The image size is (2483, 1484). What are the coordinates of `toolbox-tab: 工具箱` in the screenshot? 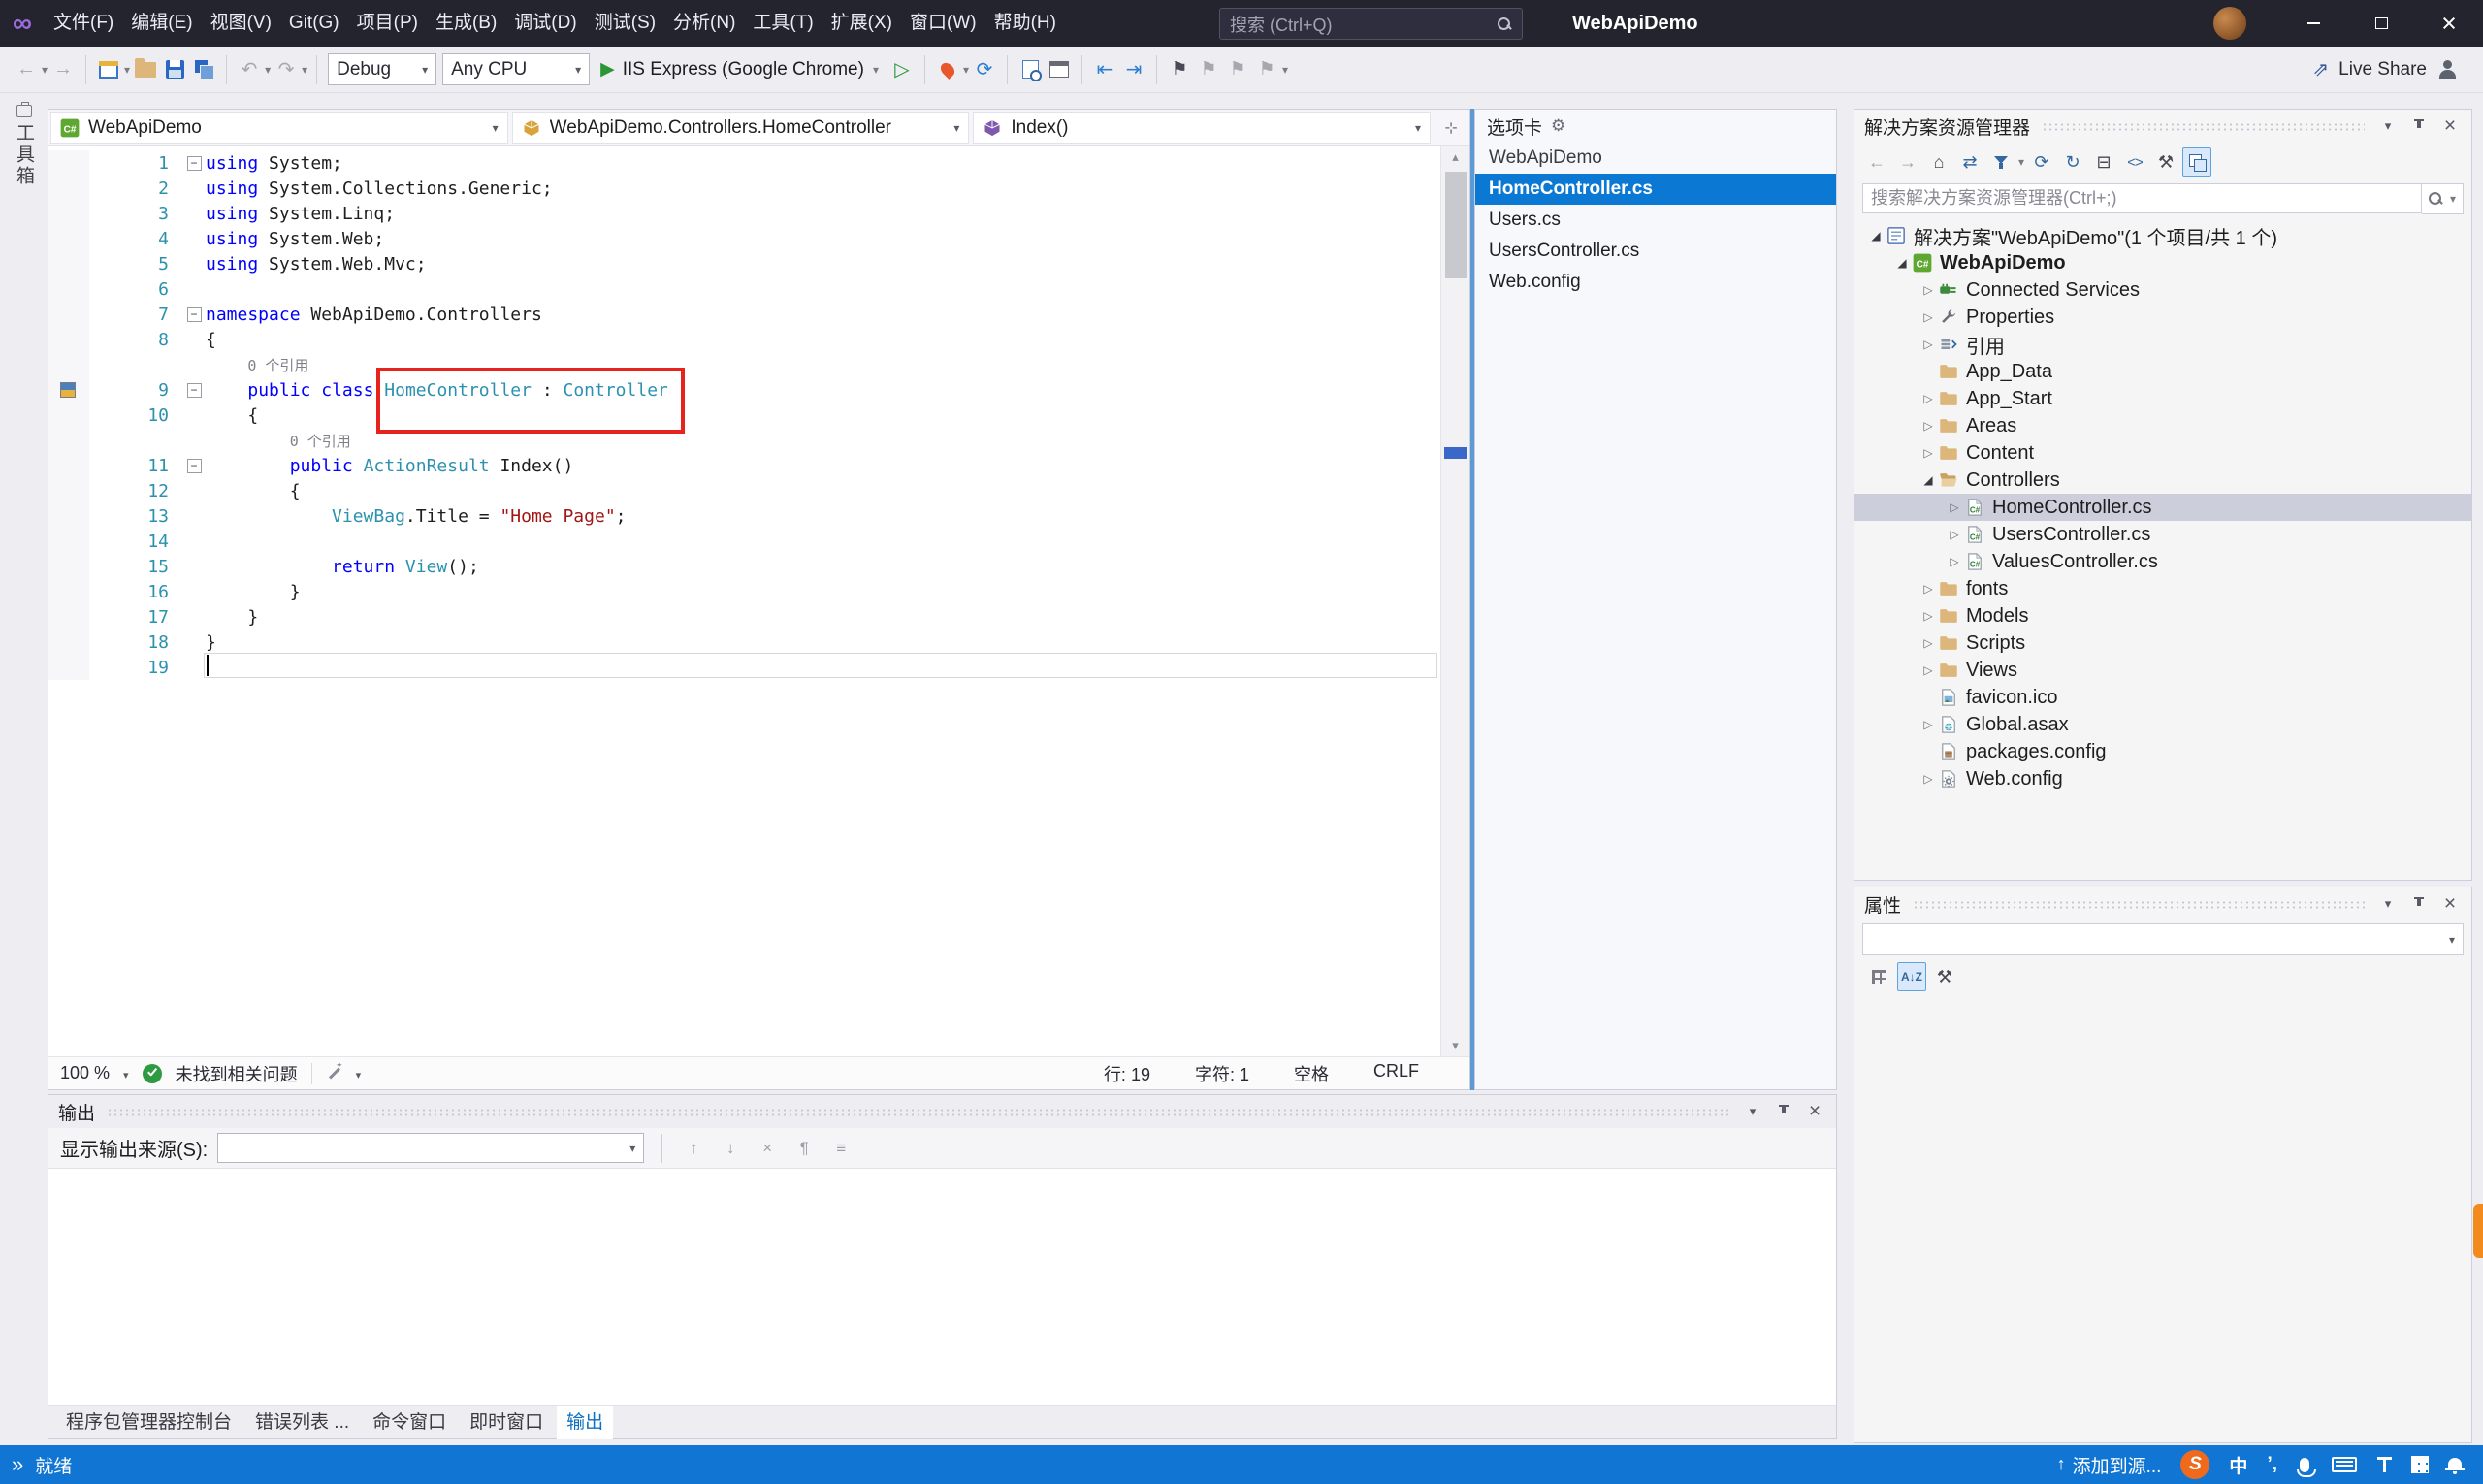 It's located at (25, 144).